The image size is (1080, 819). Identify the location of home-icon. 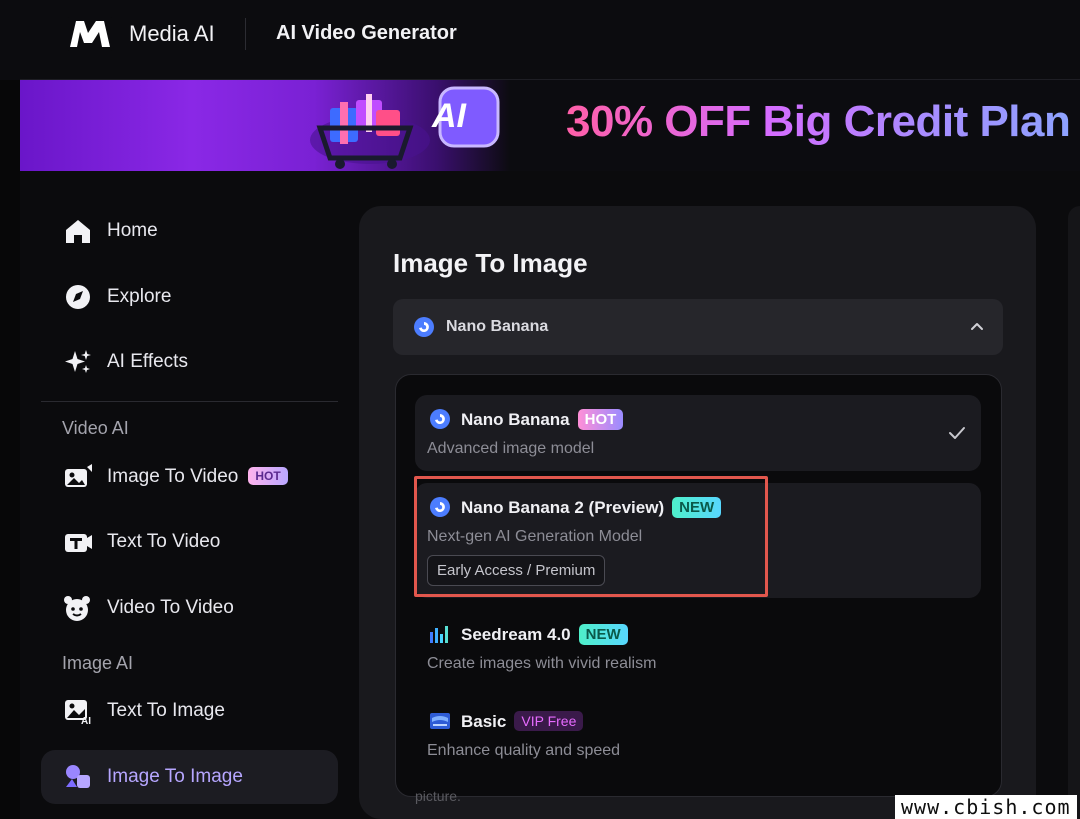
(78, 231).